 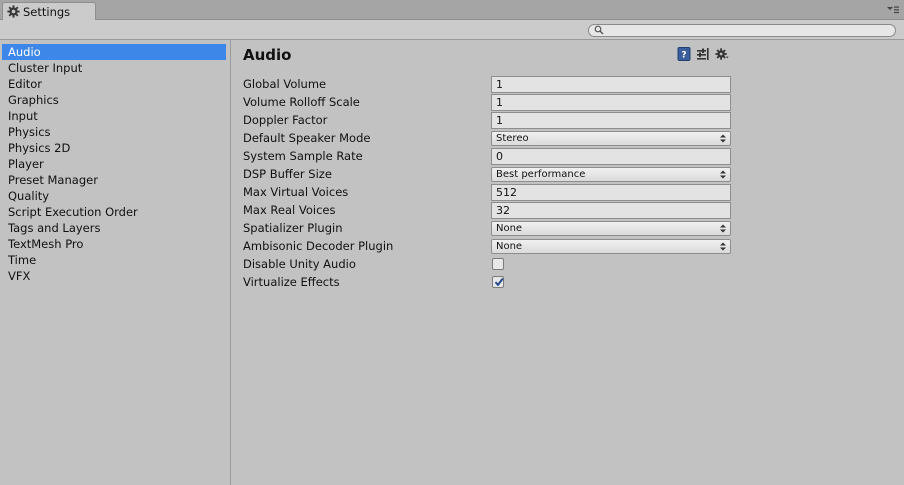 I want to click on default-speaker-mode-value: Stereo, so click(x=512, y=138).